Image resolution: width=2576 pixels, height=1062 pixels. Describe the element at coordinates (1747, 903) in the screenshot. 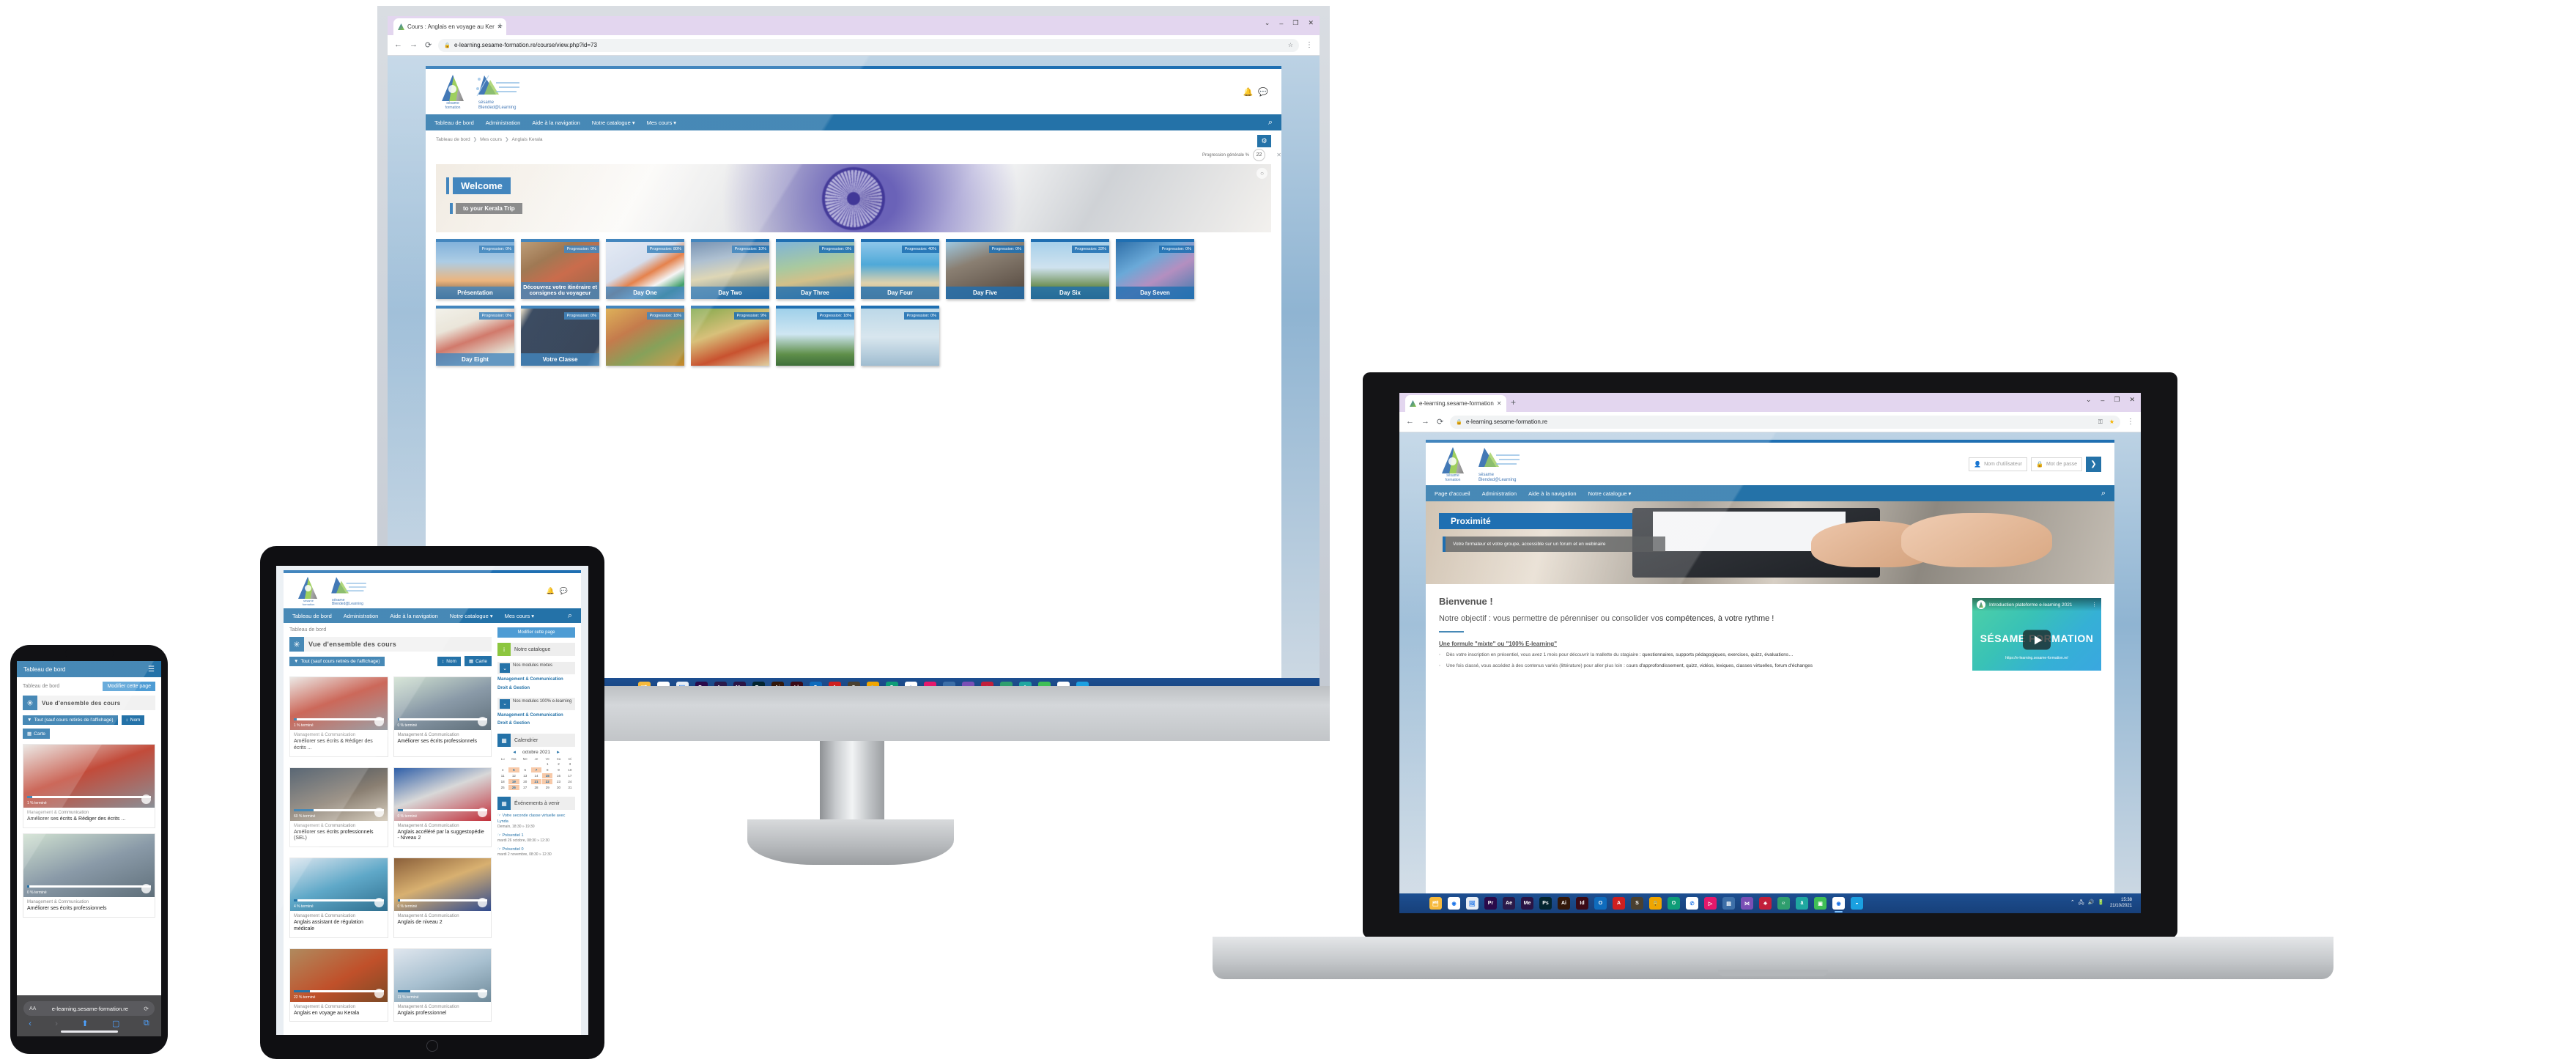

I see `taskbar-visual-studio-icon: ⋈` at that location.